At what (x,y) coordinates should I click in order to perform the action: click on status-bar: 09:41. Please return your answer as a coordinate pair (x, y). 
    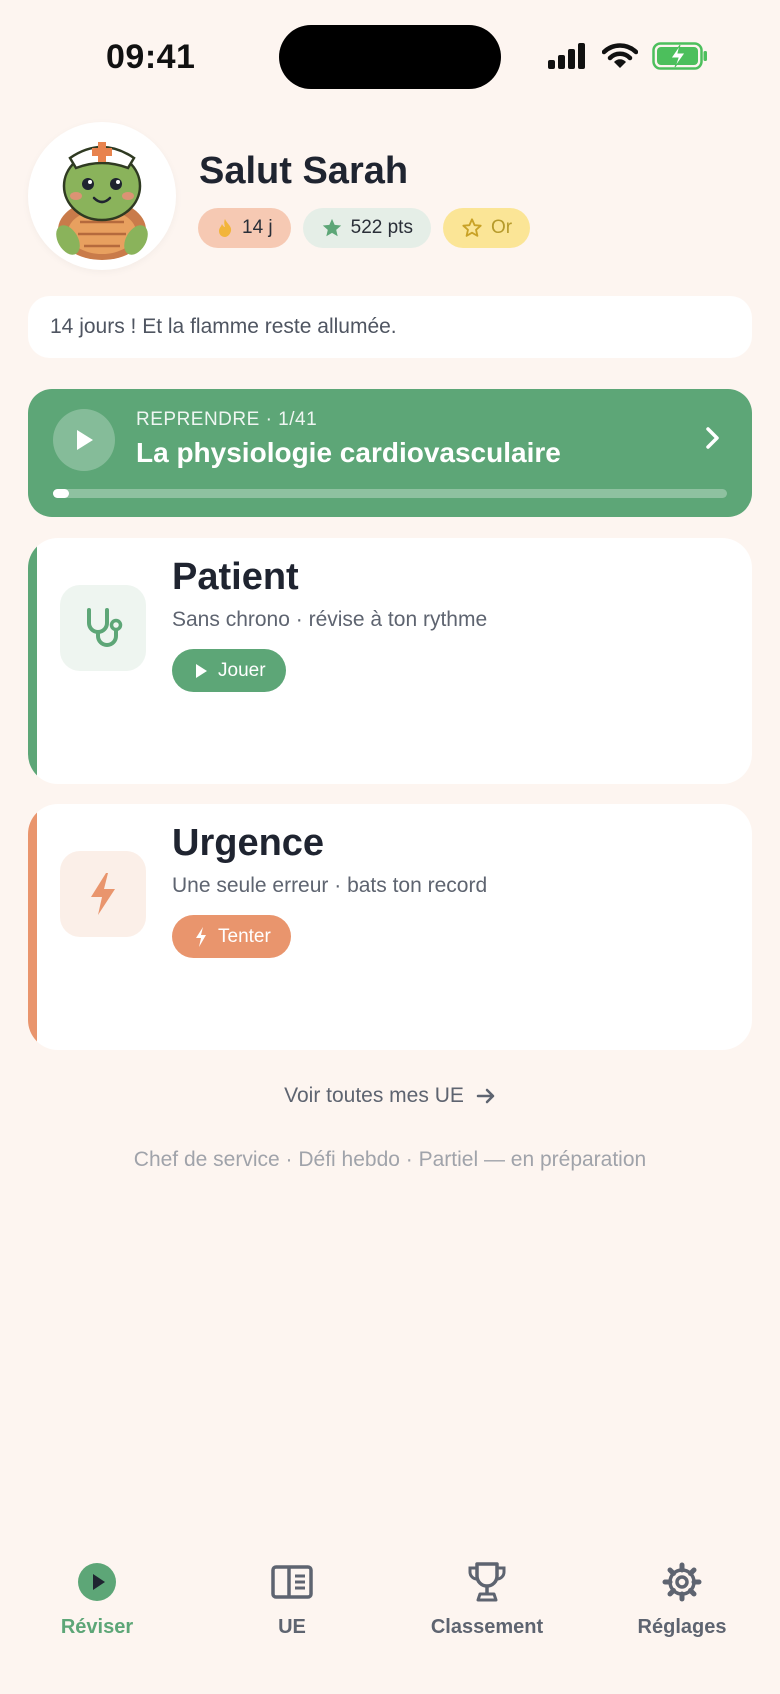
    Looking at the image, I should click on (390, 55).